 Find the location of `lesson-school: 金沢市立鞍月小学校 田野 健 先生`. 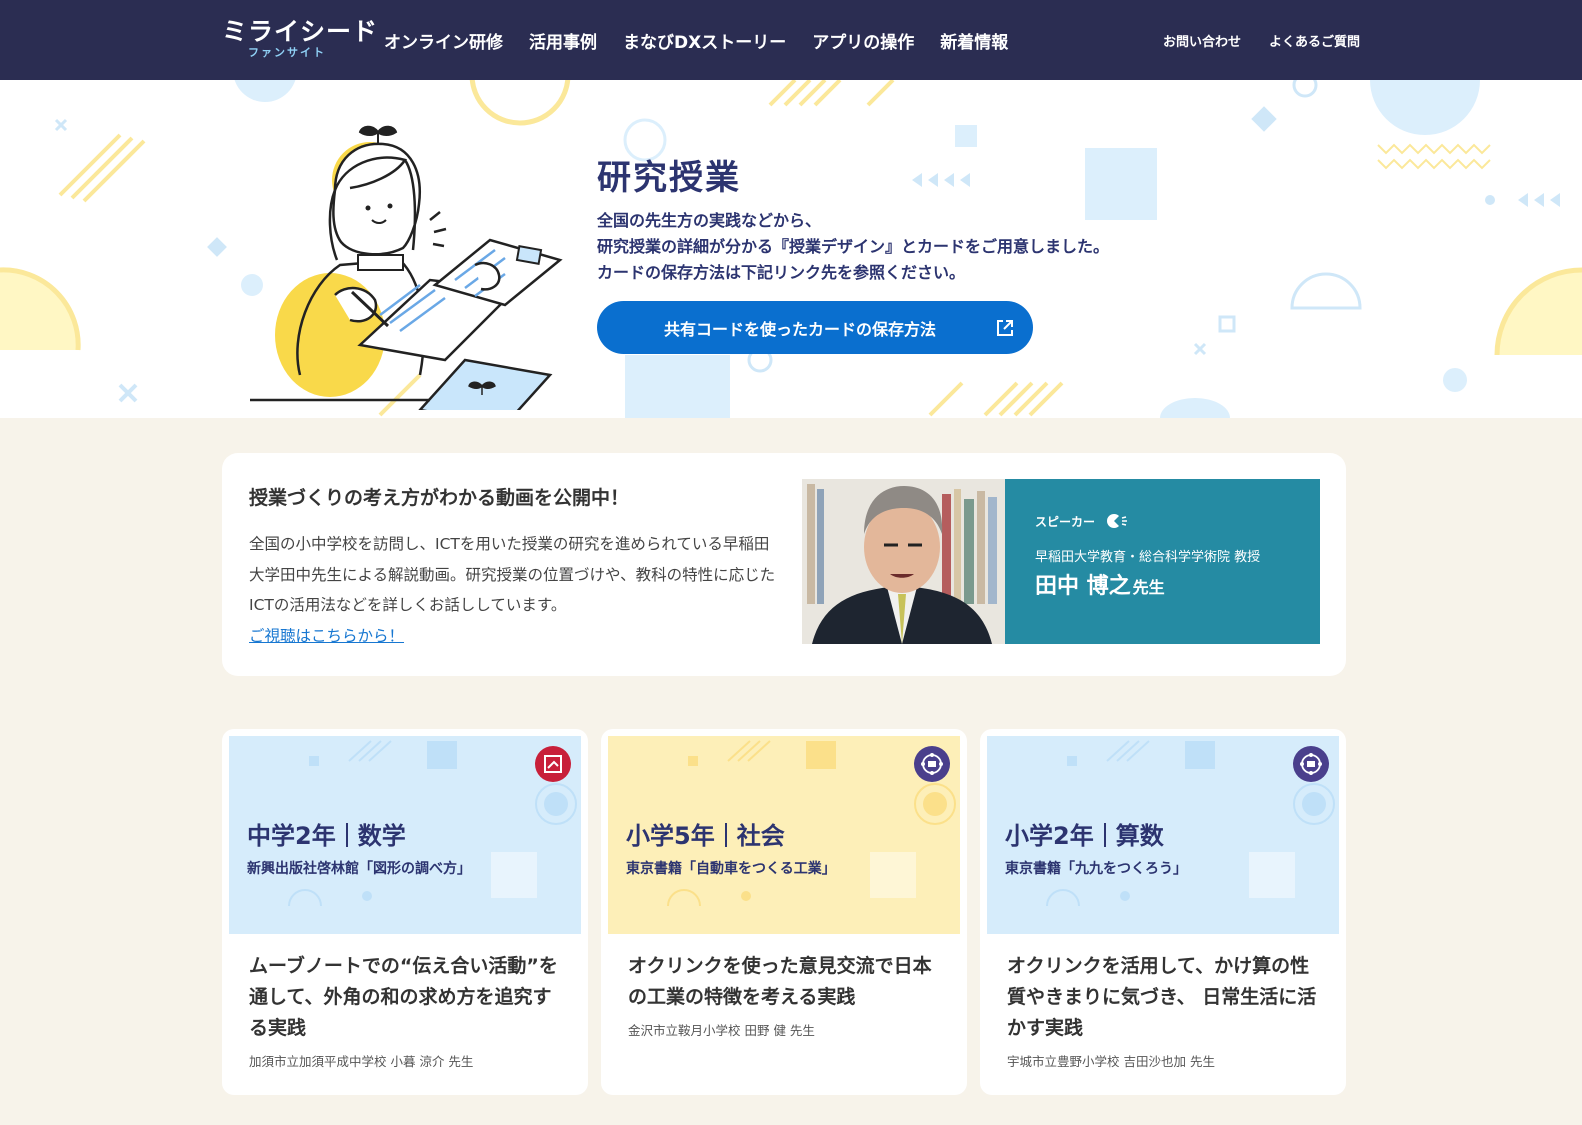

lesson-school: 金沢市立鞍月小学校 田野 健 先生 is located at coordinates (721, 1030).